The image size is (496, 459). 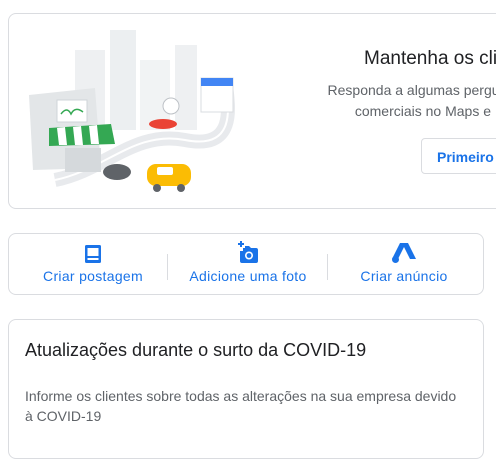 What do you see at coordinates (93, 264) in the screenshot?
I see `create-post-button: Criar postagem` at bounding box center [93, 264].